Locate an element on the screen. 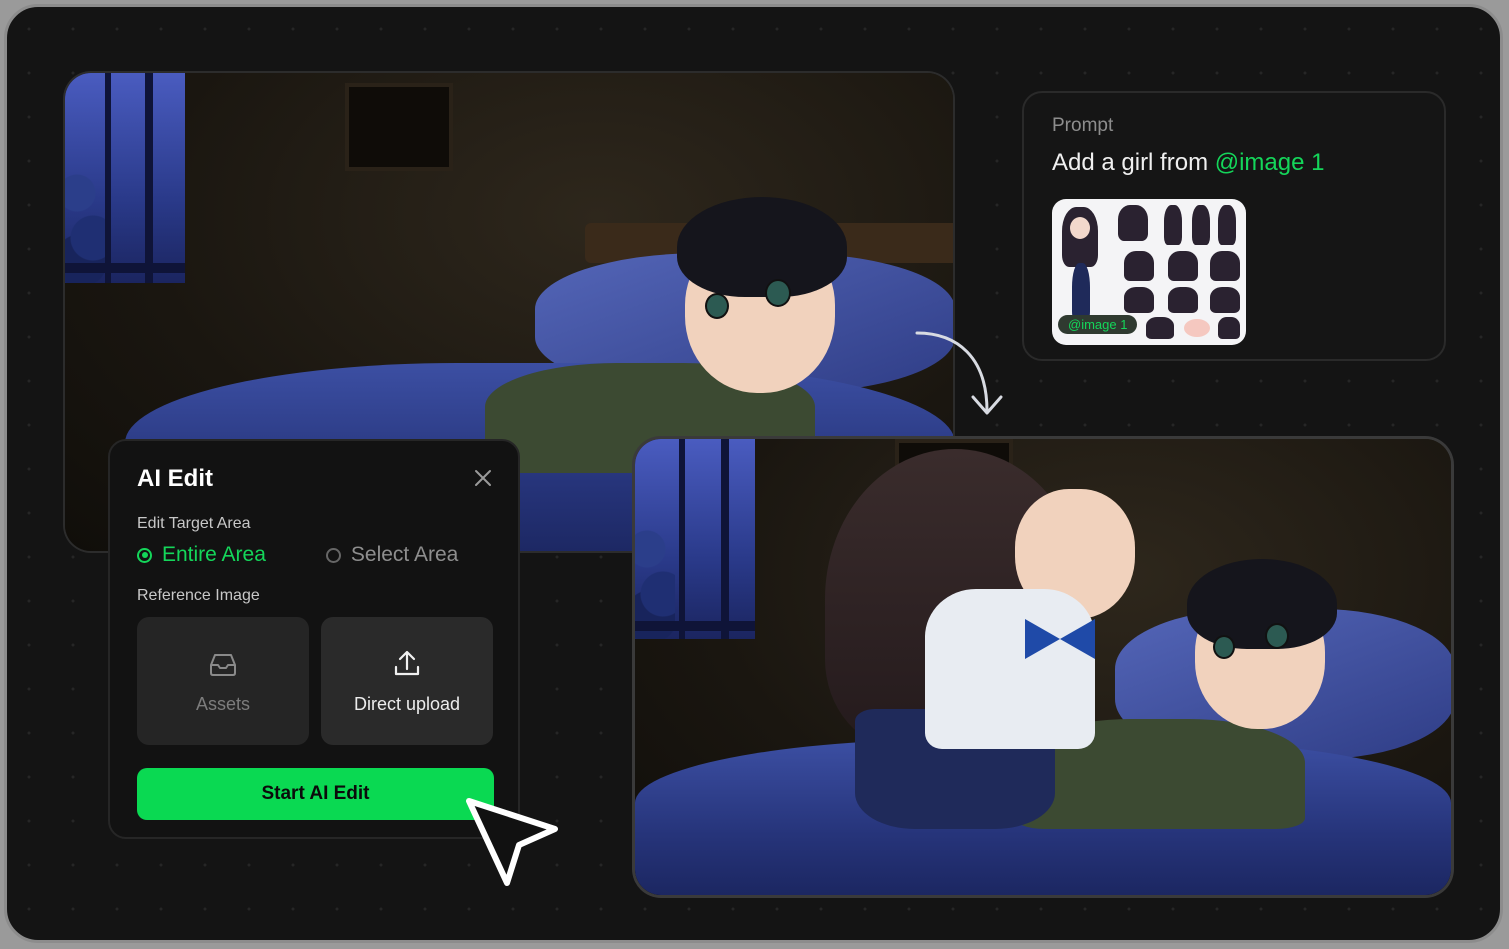 The image size is (1509, 949). prompt-text: Add a girl from @image 1 is located at coordinates (1188, 163).